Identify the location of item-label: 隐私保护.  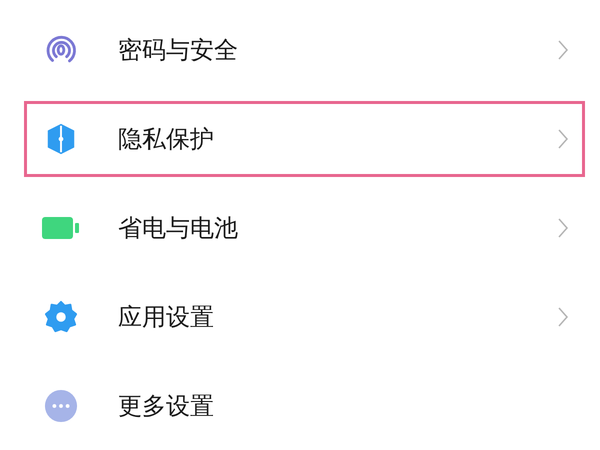
(166, 139).